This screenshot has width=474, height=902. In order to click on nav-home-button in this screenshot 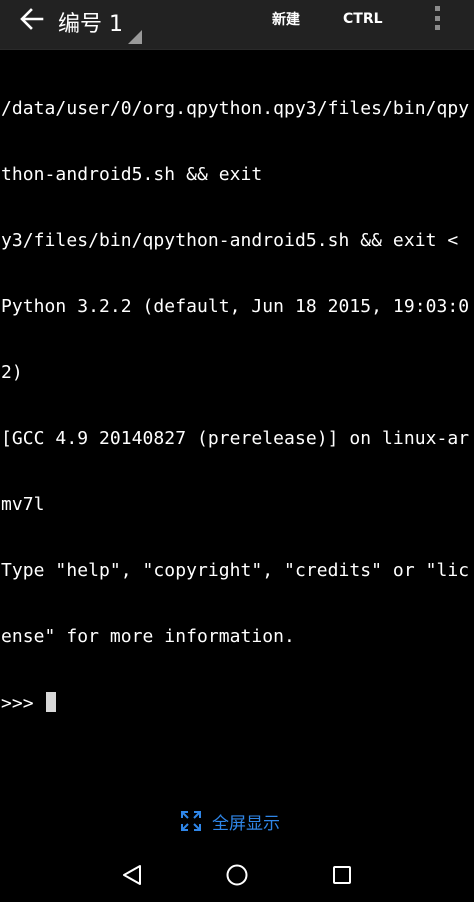, I will do `click(237, 875)`.